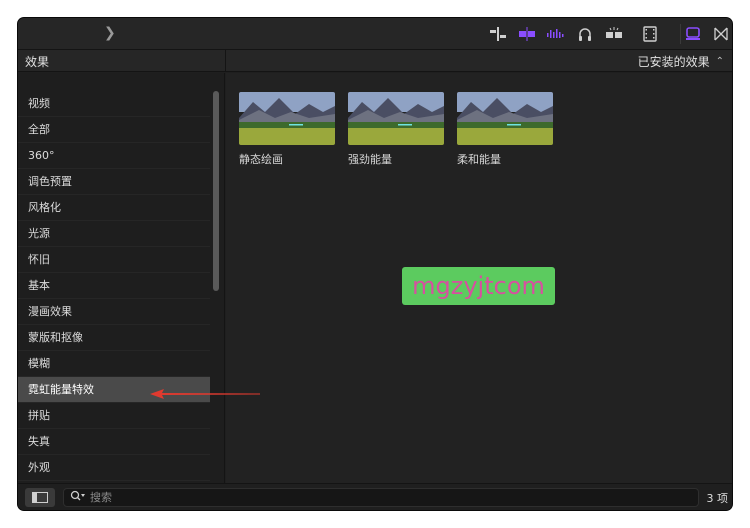 Image resolution: width=750 pixels, height=528 pixels. I want to click on category-item-looks: 外观, so click(114, 468).